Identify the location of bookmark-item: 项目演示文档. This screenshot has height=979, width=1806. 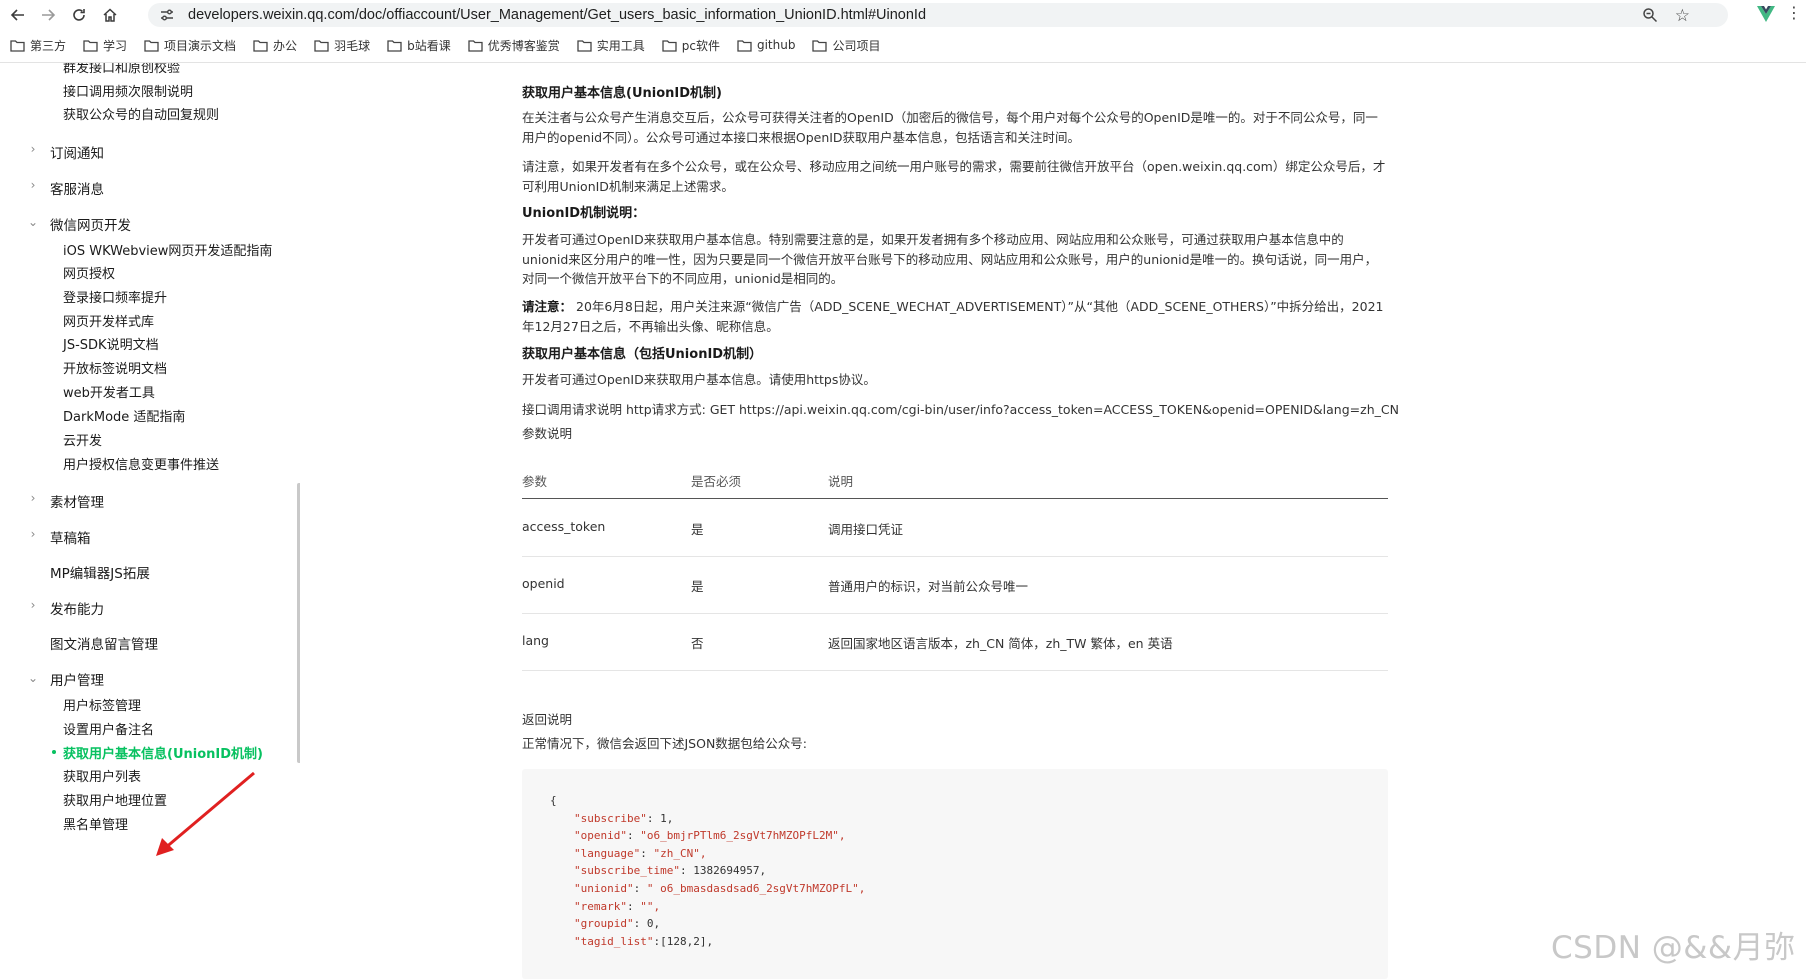
(190, 45).